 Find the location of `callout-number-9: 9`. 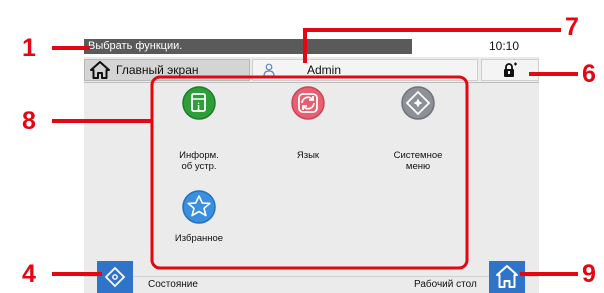

callout-number-9: 9 is located at coordinates (589, 274).